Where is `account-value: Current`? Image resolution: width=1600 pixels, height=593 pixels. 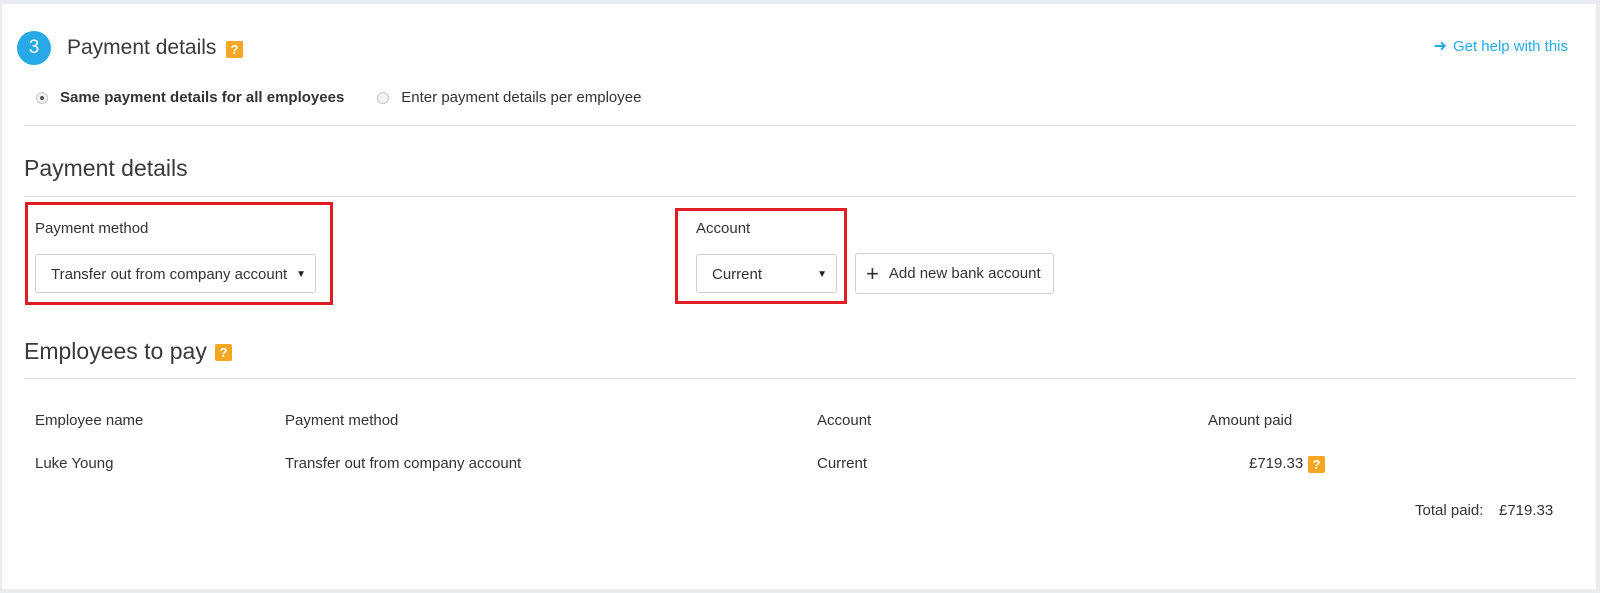 account-value: Current is located at coordinates (737, 274).